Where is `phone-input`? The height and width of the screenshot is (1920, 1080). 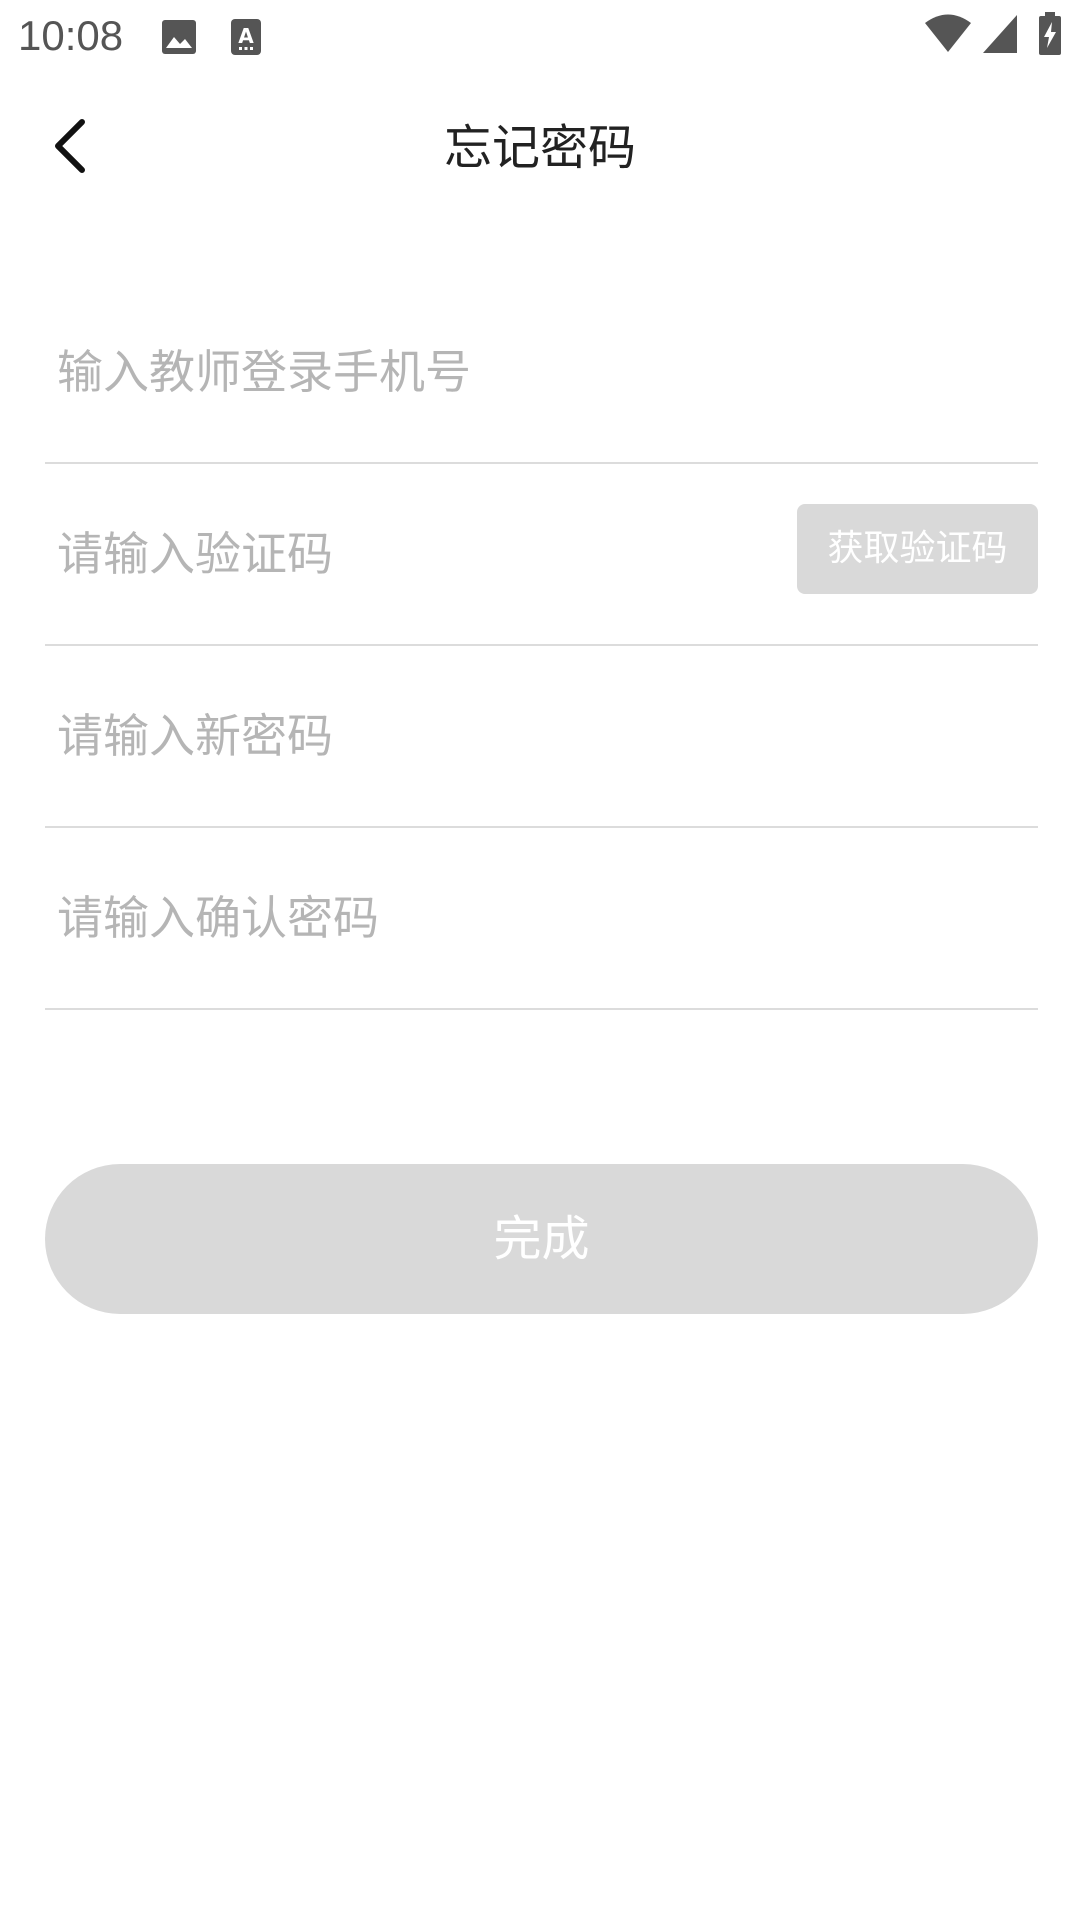
phone-input is located at coordinates (407, 372).